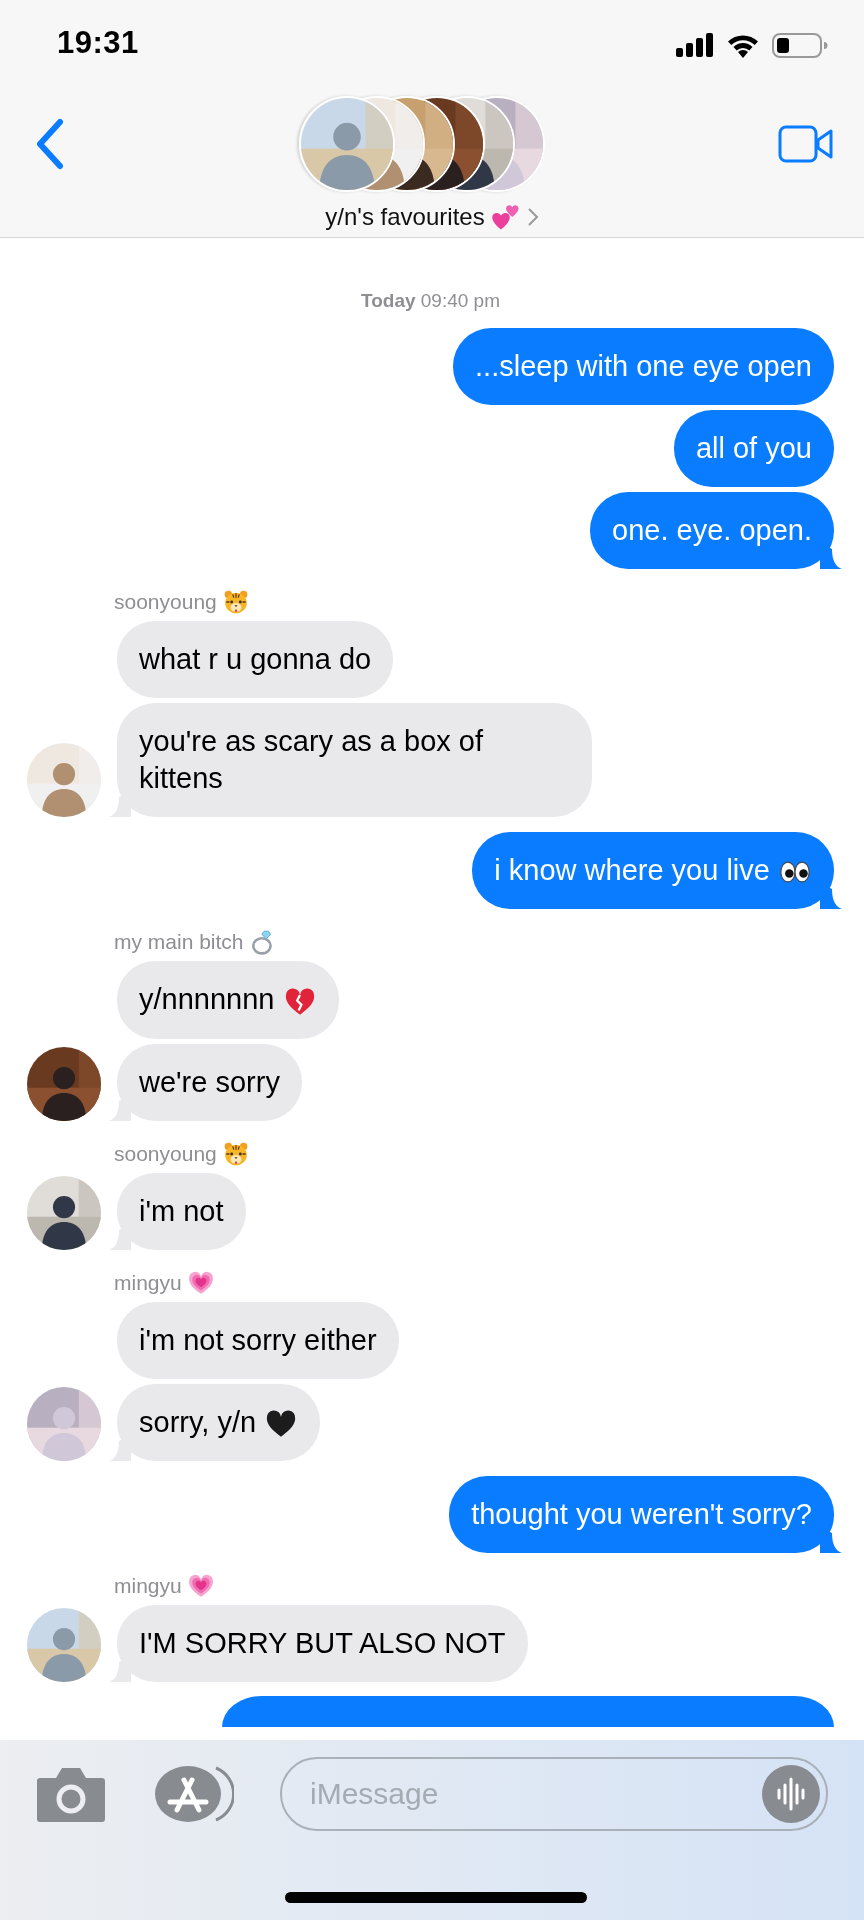 The height and width of the screenshot is (1920, 864). Describe the element at coordinates (405, 217) in the screenshot. I see `group-name: y/n's favourites` at that location.